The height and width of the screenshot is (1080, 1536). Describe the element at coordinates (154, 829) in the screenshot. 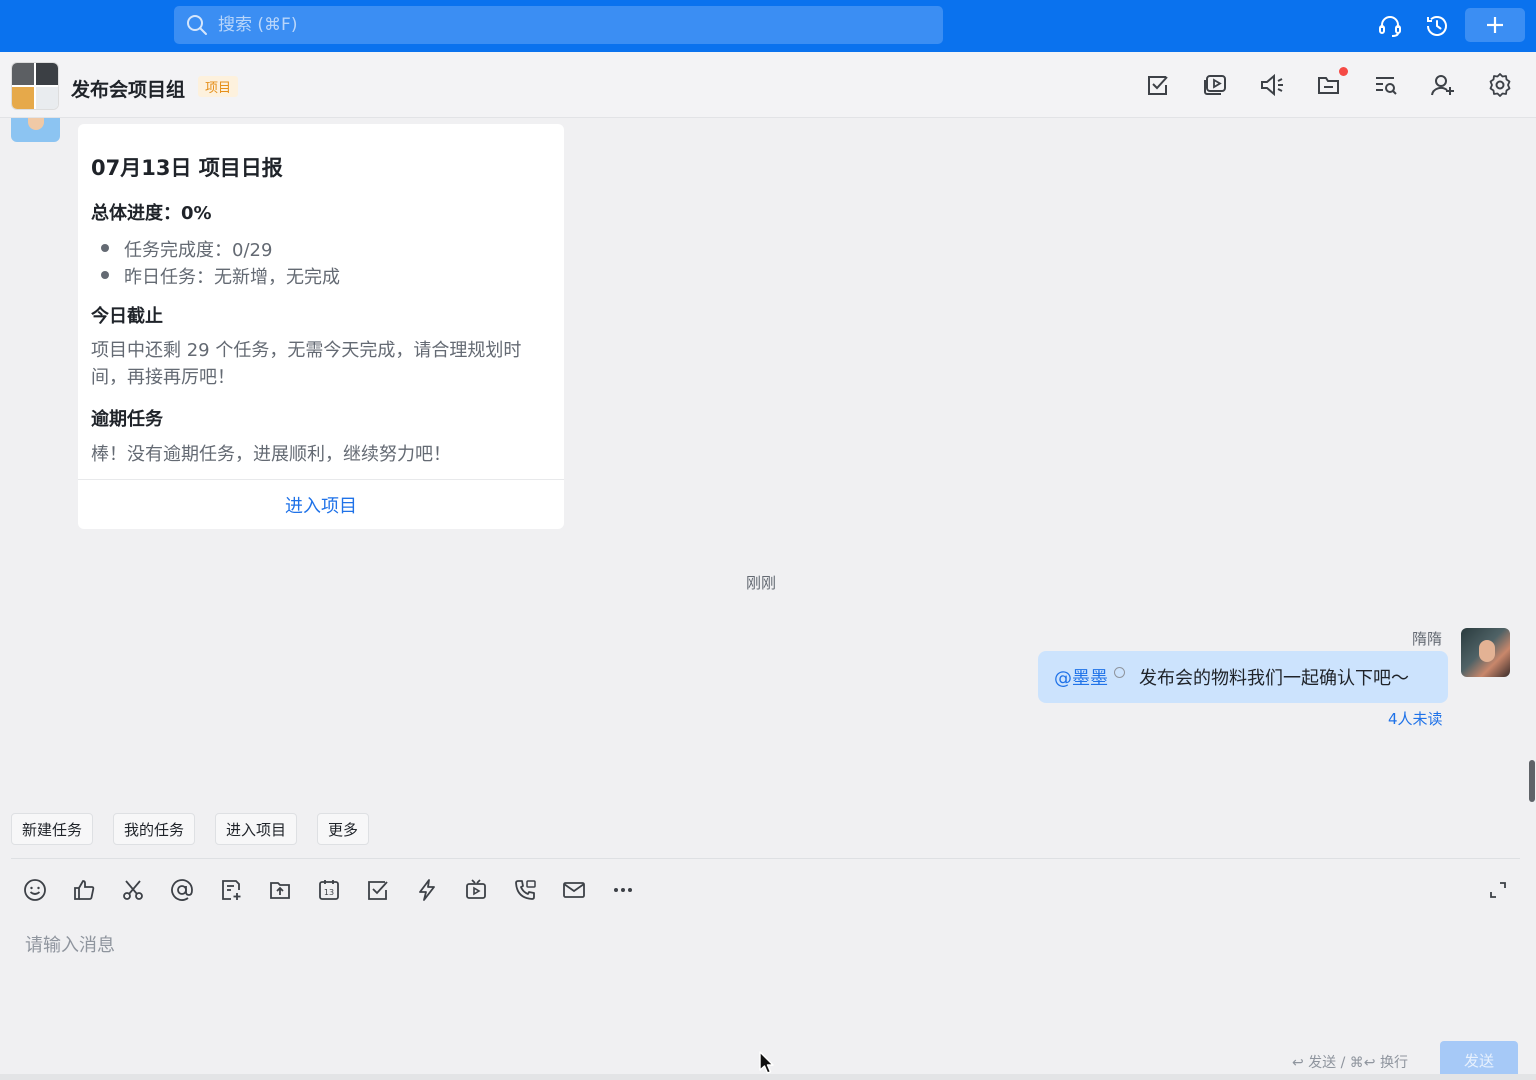

I see `my-tasks-button: 我的任务` at that location.